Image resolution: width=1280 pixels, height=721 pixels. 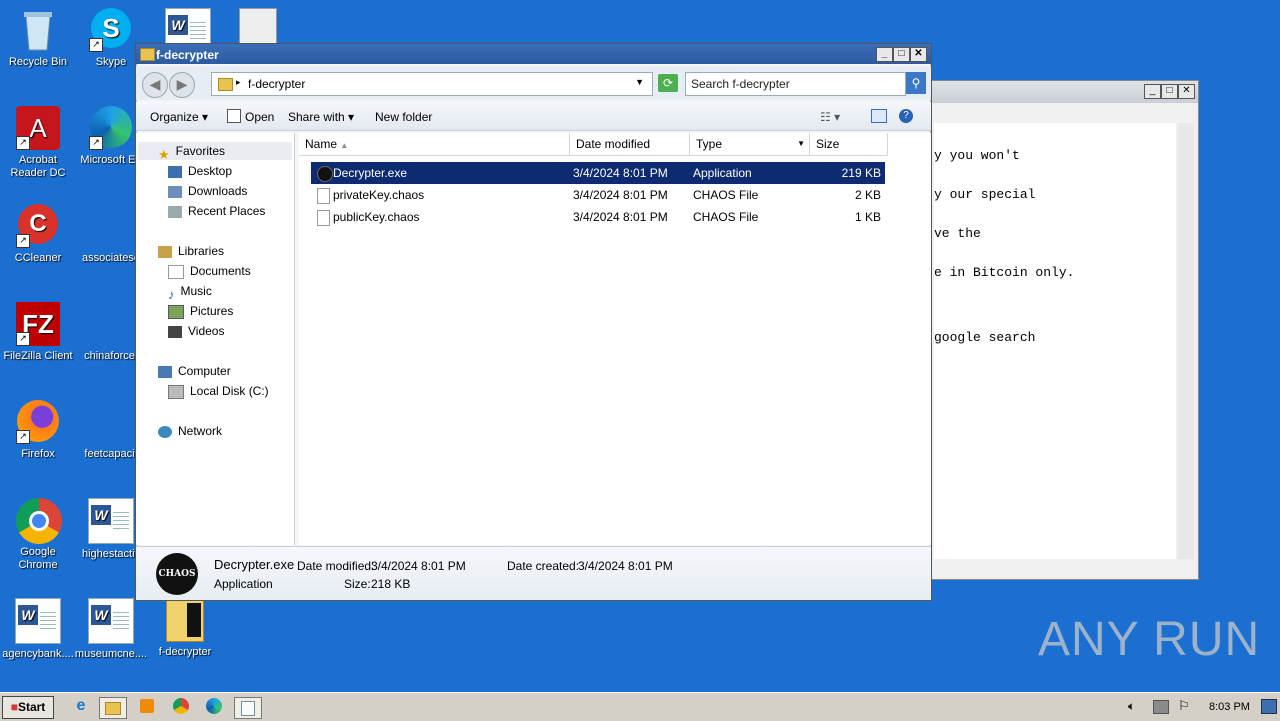 What do you see at coordinates (906, 116) in the screenshot?
I see `help-icon: ?` at bounding box center [906, 116].